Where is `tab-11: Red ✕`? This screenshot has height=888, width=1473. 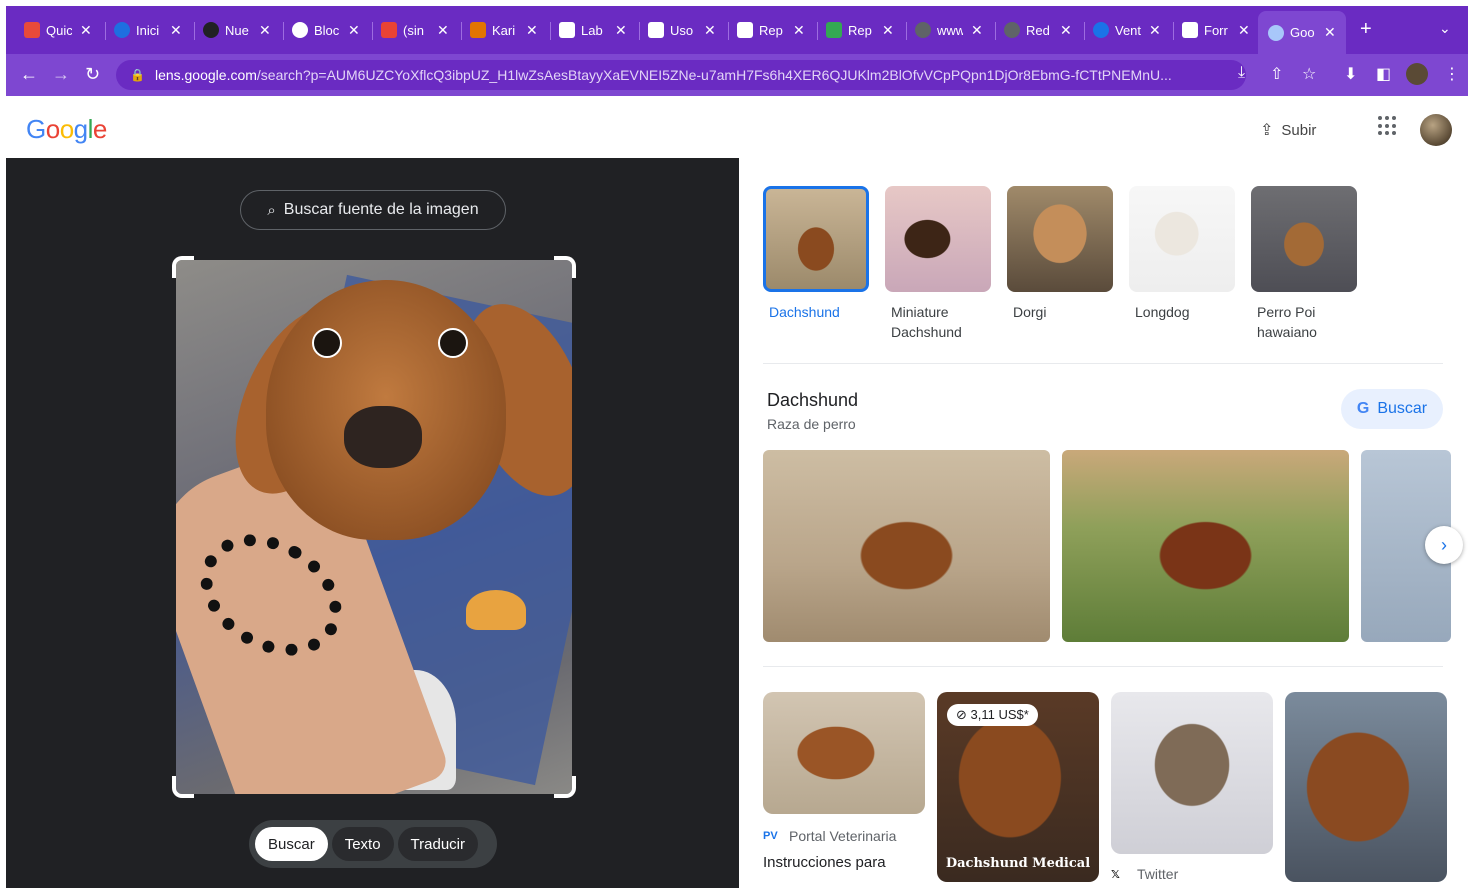
tab-11: Red ✕ is located at coordinates (1038, 30).